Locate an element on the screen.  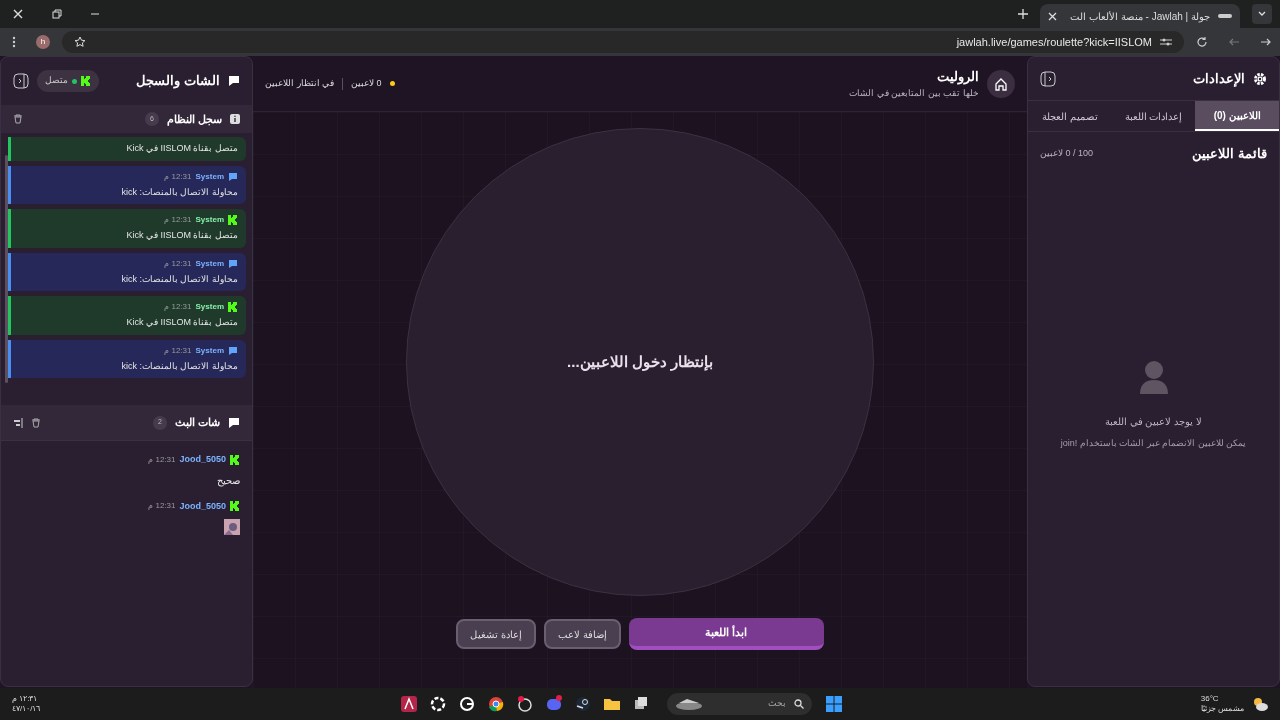
settings-tab: تصميم العجلة is located at coordinates (1070, 116).